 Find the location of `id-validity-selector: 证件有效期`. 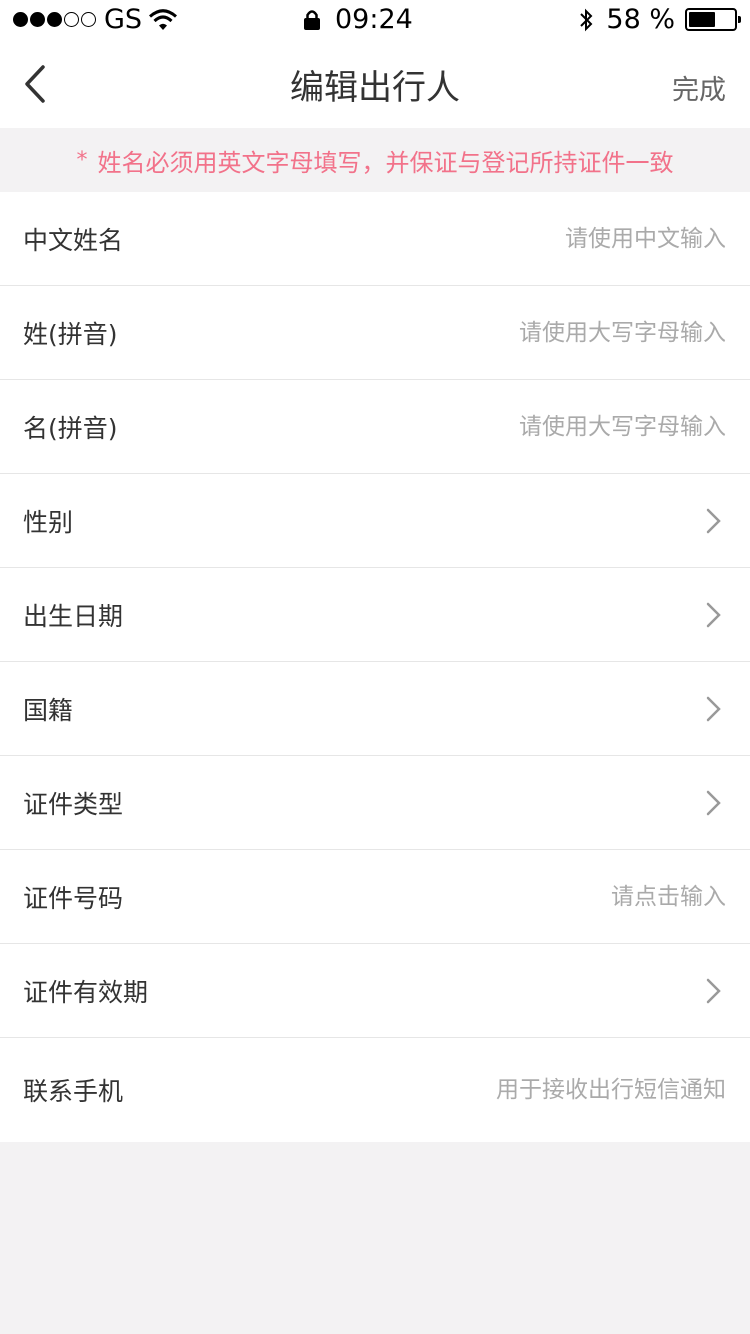

id-validity-selector: 证件有效期 is located at coordinates (375, 991).